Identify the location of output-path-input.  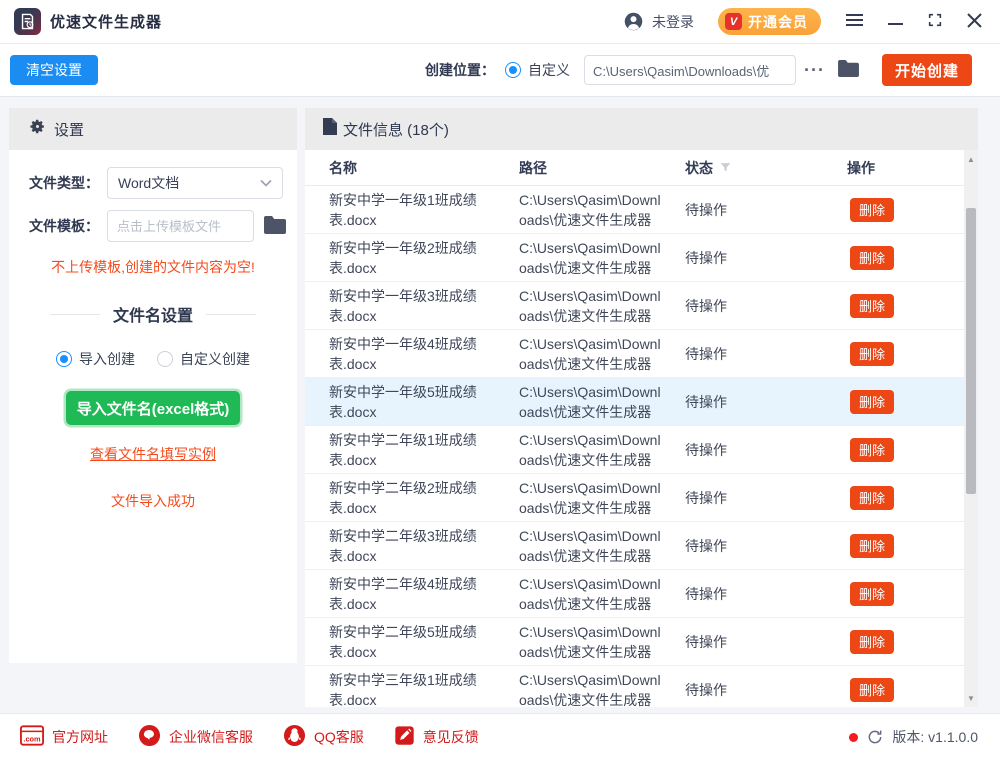
(690, 70).